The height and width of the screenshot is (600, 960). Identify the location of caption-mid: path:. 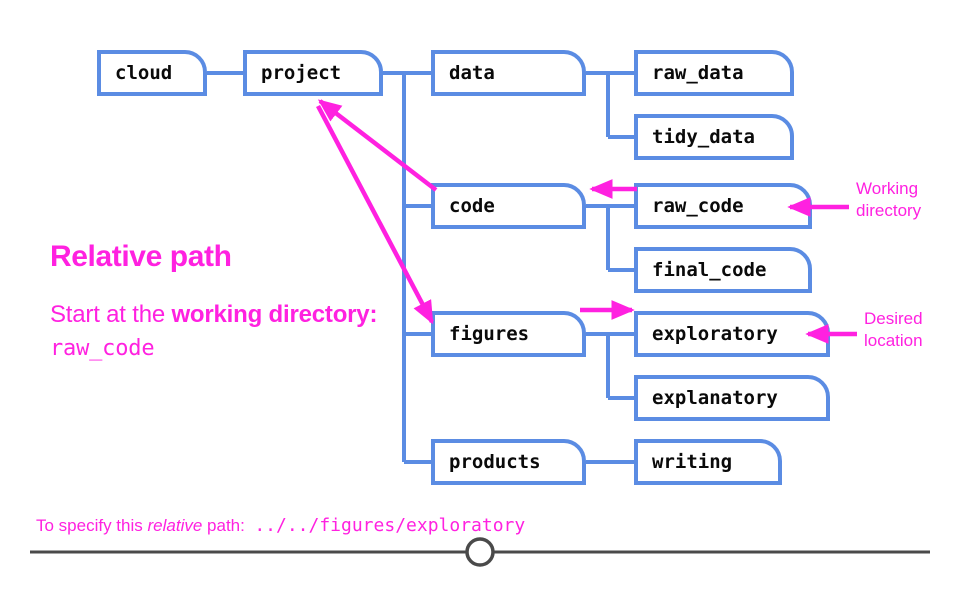
(226, 525).